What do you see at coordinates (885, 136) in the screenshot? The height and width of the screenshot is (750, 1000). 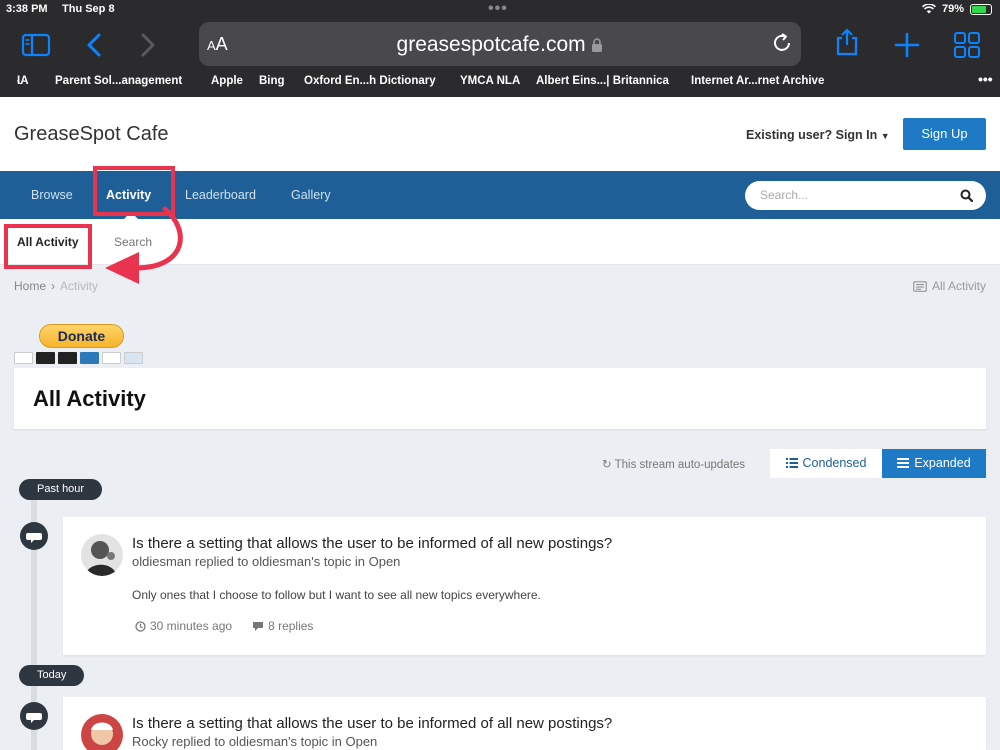 I see `caret-down-icon: ▼` at bounding box center [885, 136].